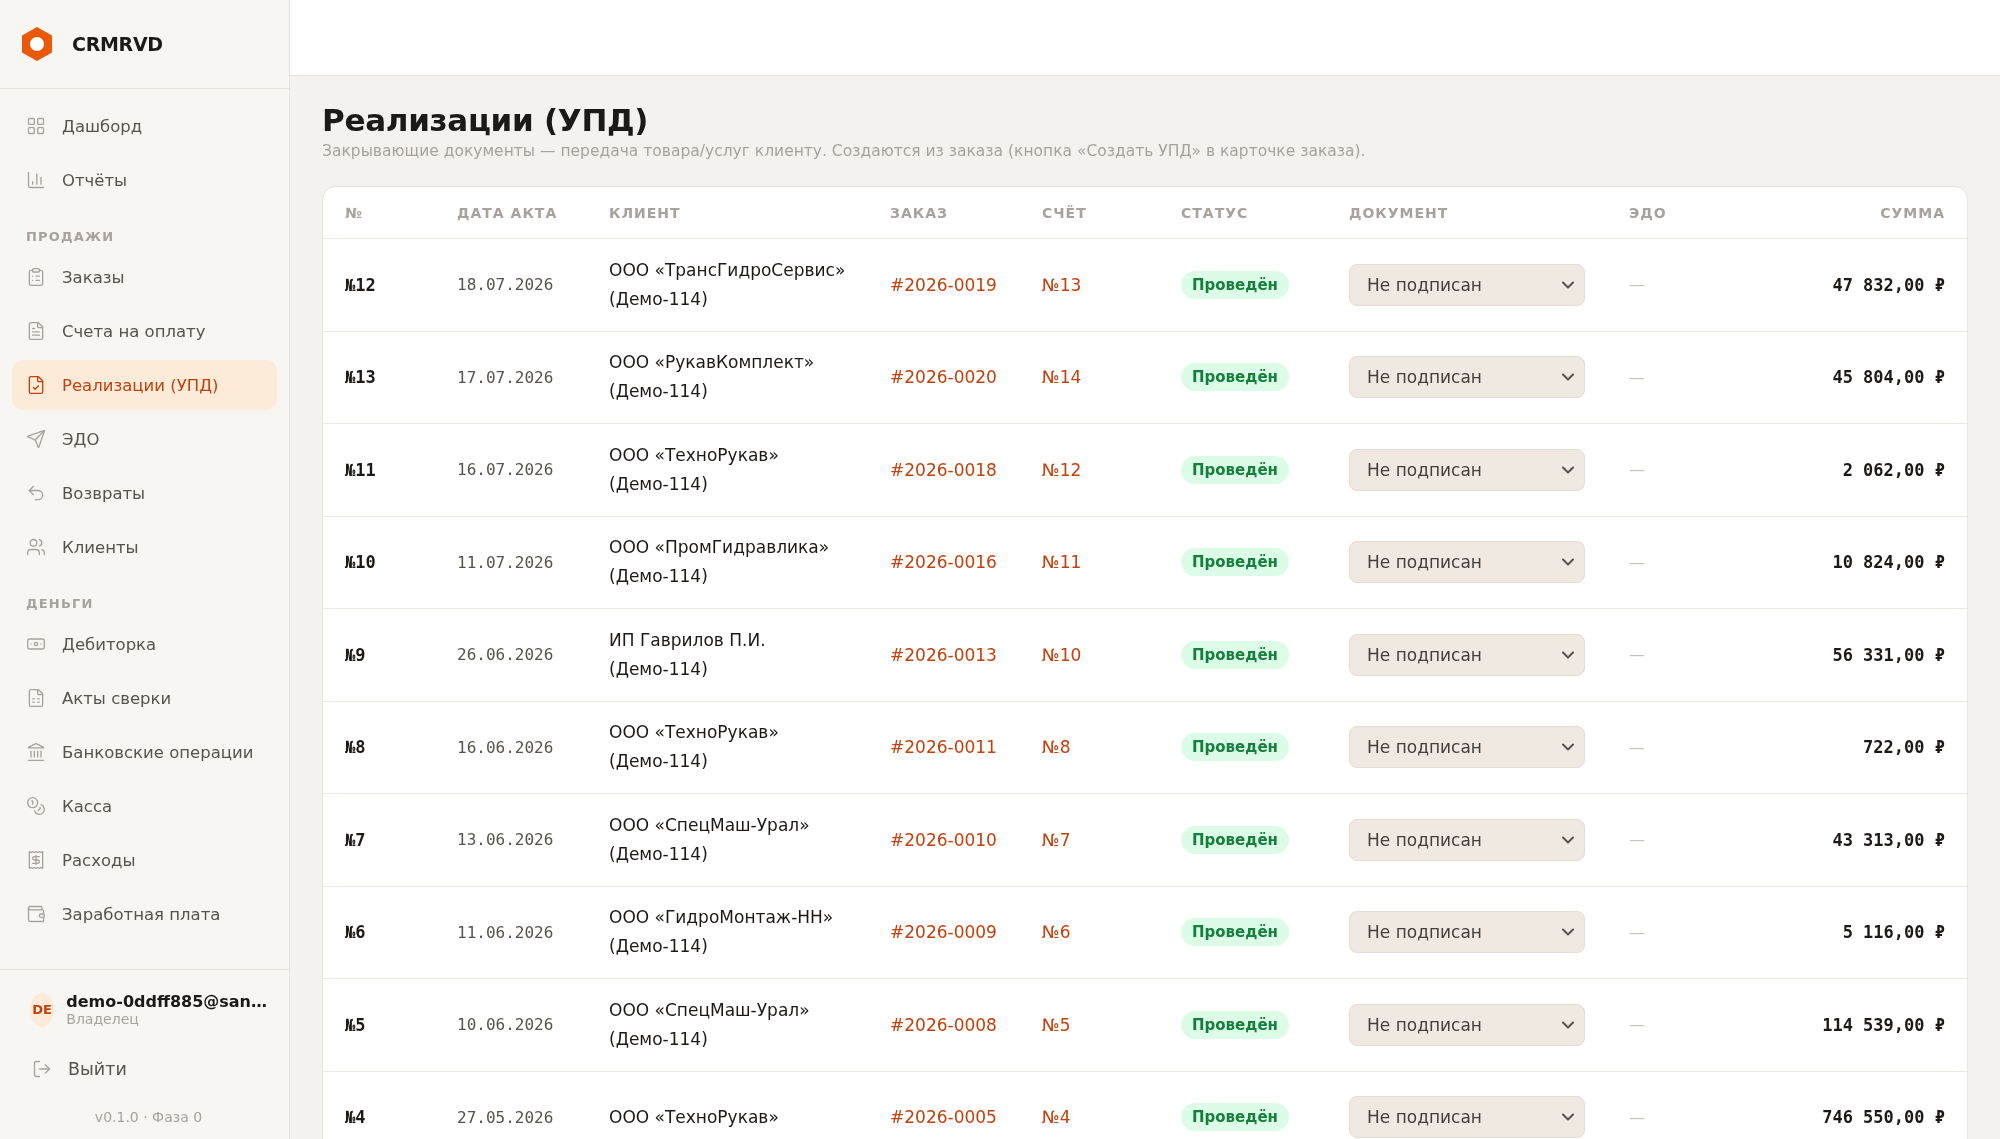  I want to click on order-link: #2026-0018, so click(943, 469).